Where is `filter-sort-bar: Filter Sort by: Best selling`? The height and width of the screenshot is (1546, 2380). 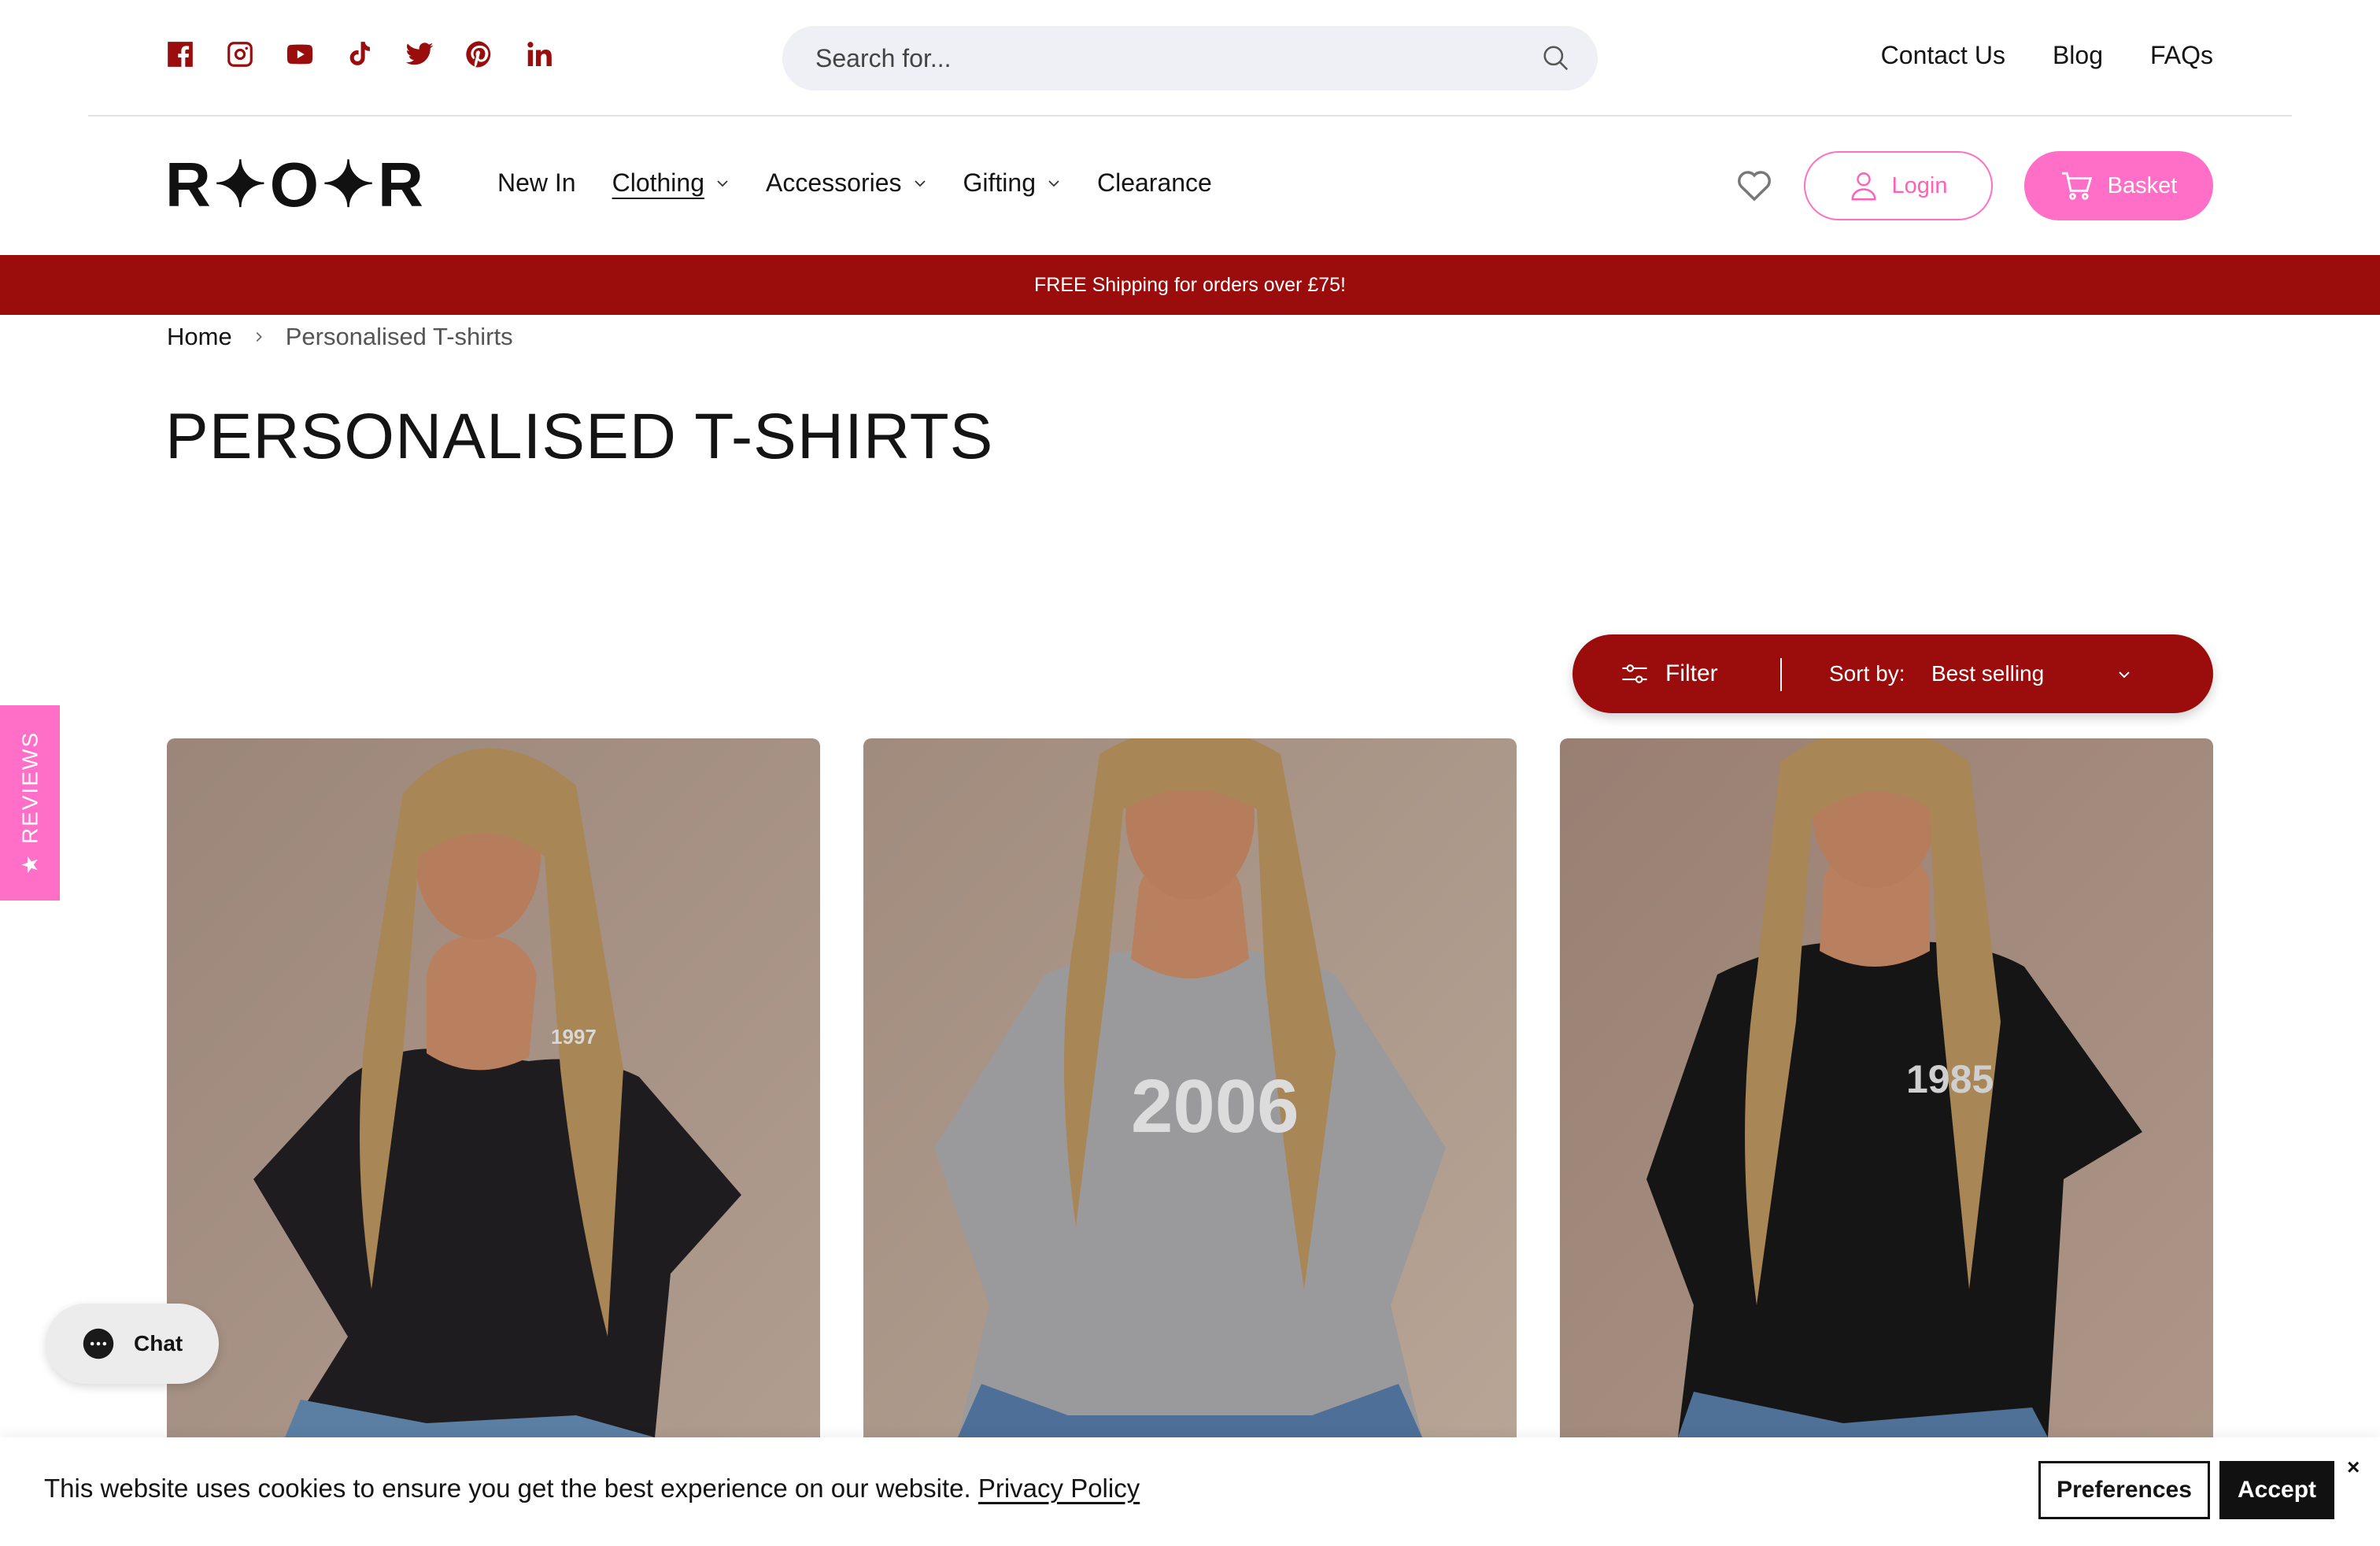
filter-sort-bar: Filter Sort by: Best selling is located at coordinates (1892, 673).